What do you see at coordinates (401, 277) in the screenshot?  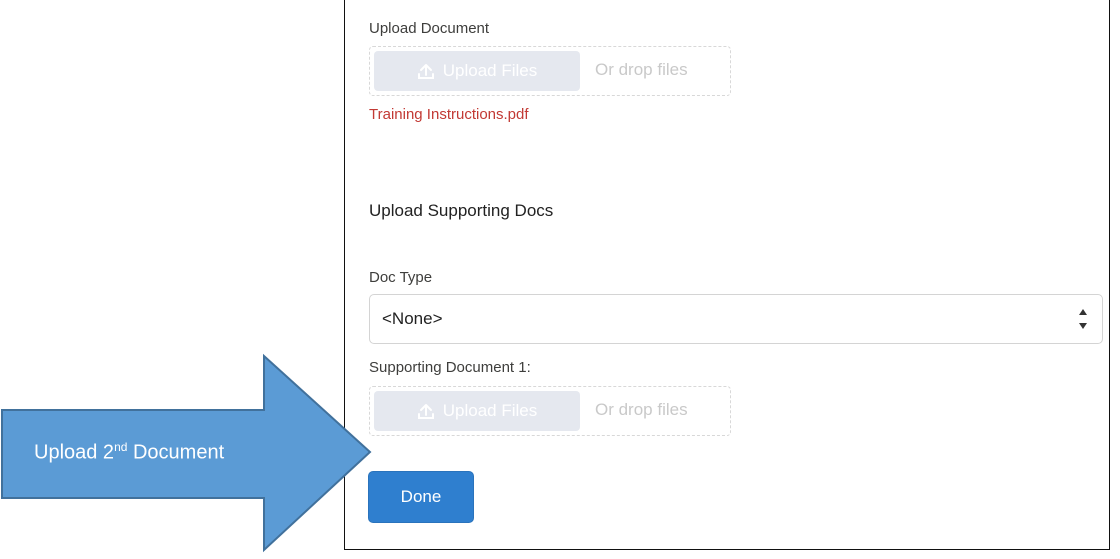 I see `doc-type-label: Doc Type` at bounding box center [401, 277].